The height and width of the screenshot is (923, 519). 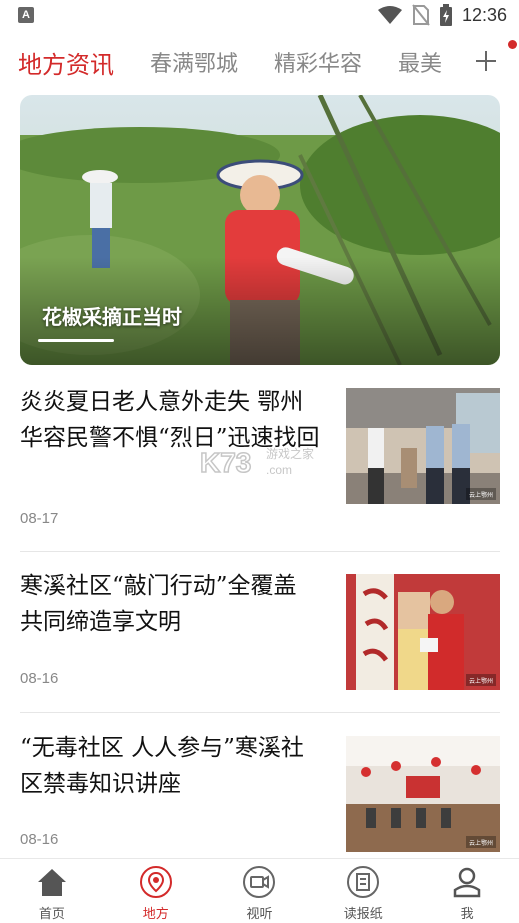 What do you see at coordinates (486, 61) in the screenshot?
I see `plus-icon` at bounding box center [486, 61].